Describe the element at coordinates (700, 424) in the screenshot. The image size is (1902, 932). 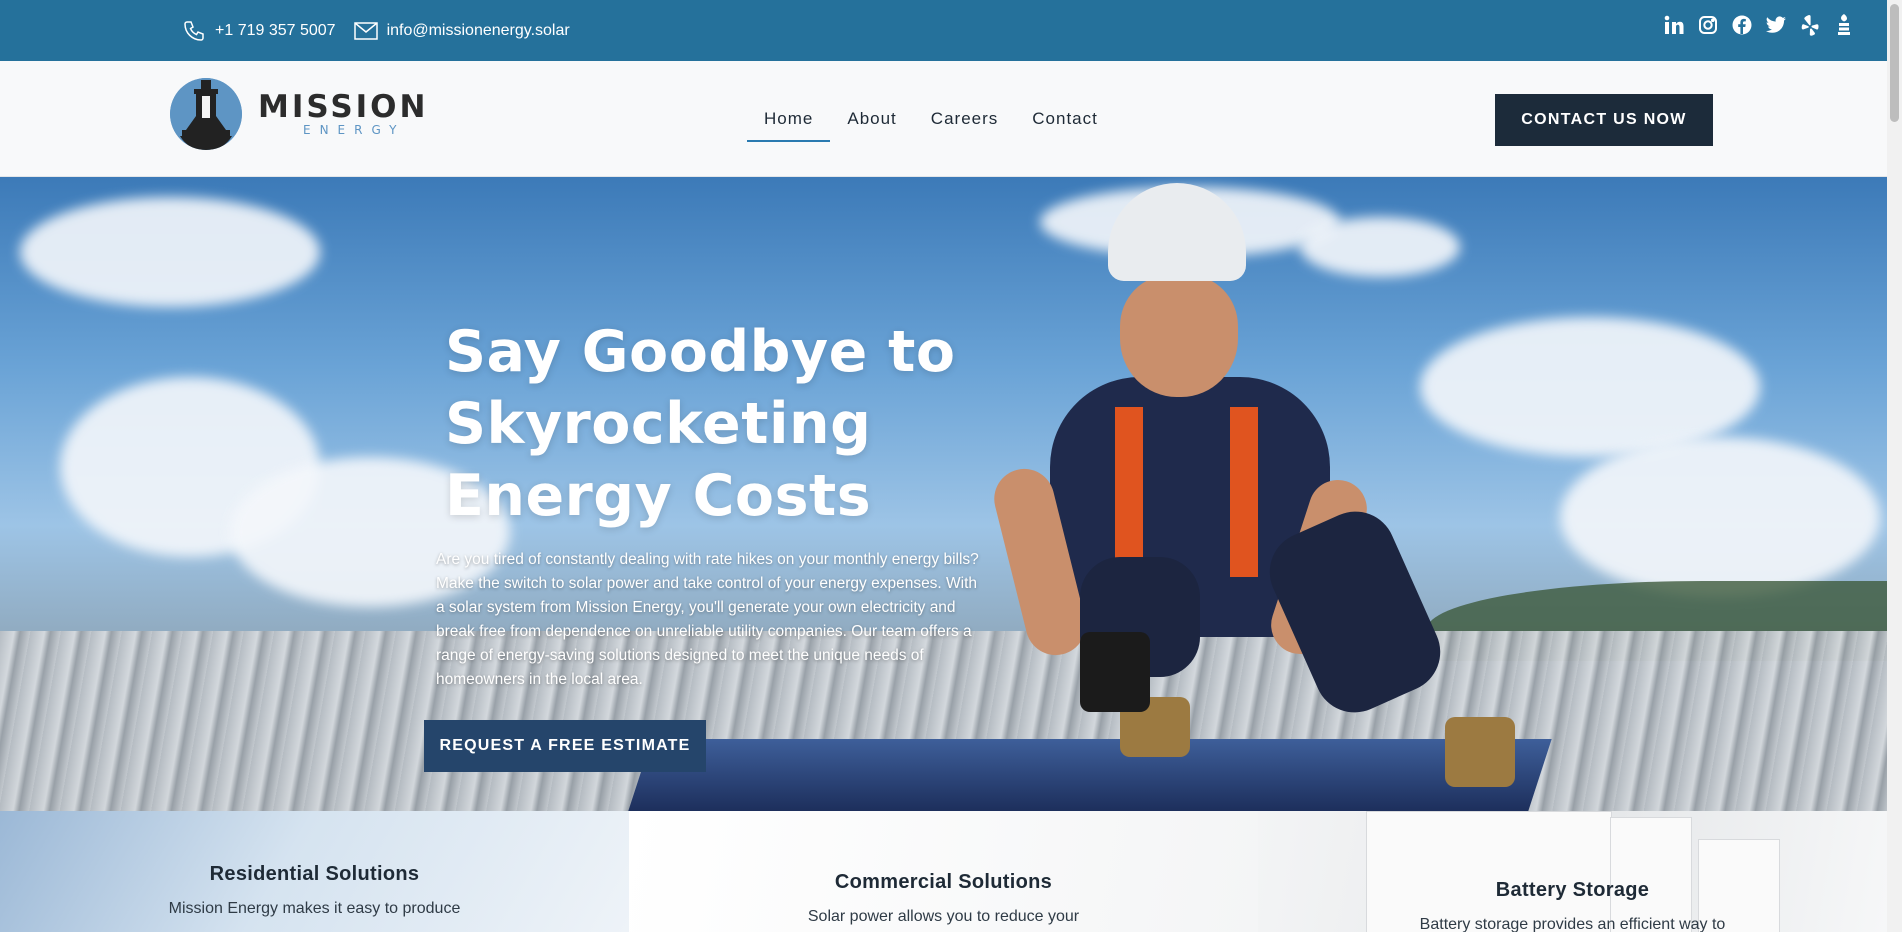
I see `hero-title: Say Goodbye to Skyrocketing Energy Costs` at that location.